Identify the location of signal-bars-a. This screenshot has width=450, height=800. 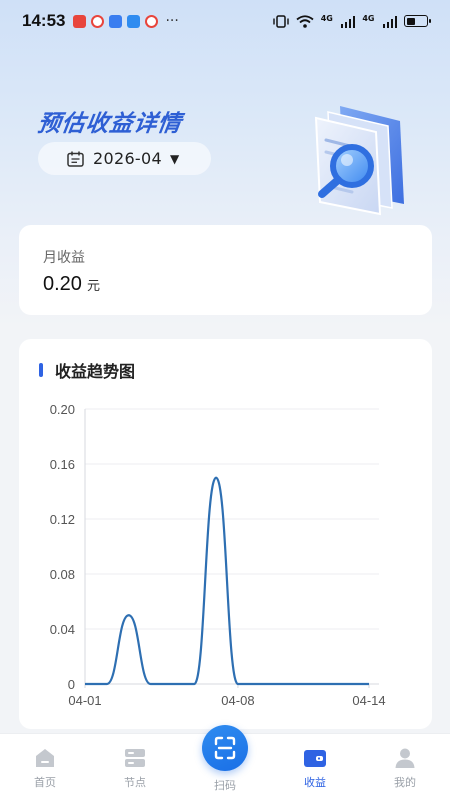
(348, 21).